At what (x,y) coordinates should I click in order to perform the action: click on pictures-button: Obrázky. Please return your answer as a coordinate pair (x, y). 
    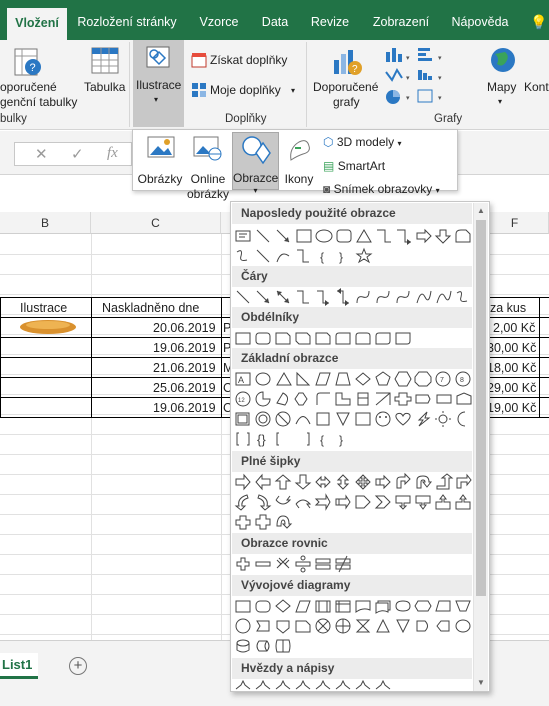
    Looking at the image, I should click on (160, 161).